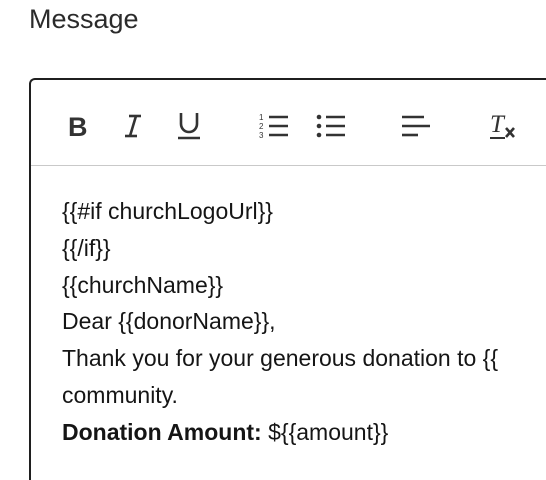 This screenshot has width=546, height=480. I want to click on italic-button, so click(133, 126).